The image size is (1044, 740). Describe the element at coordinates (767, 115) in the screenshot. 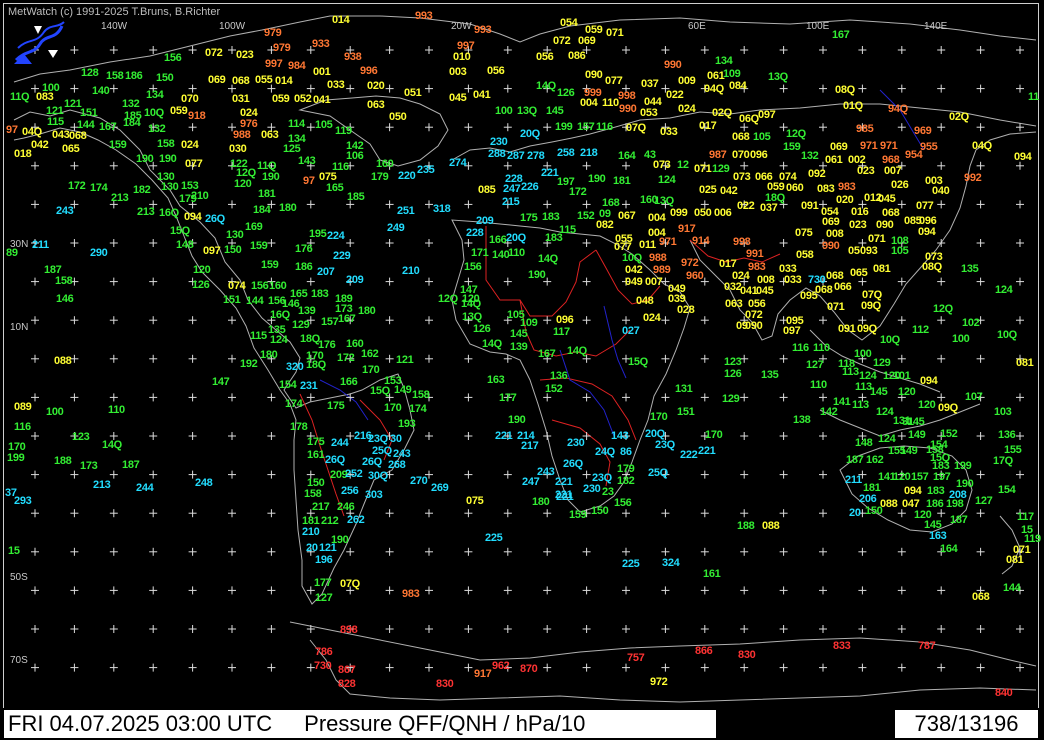

I see `station-value: 097` at that location.